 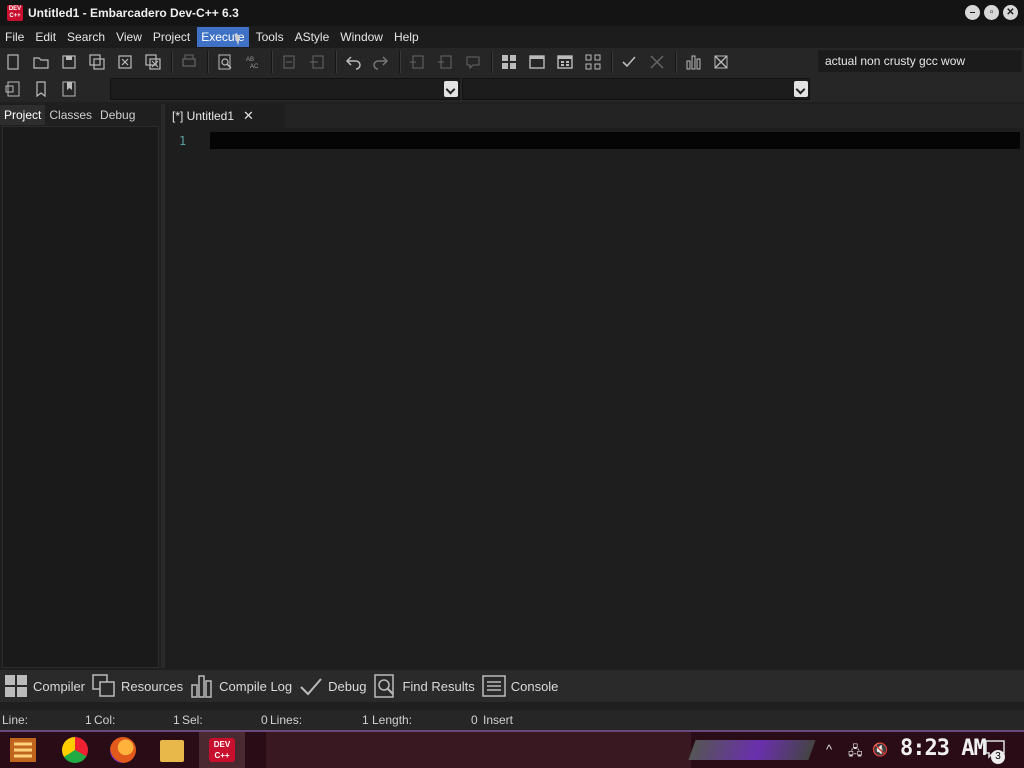 I want to click on tab-compile-log: Compile Log, so click(x=240, y=686).